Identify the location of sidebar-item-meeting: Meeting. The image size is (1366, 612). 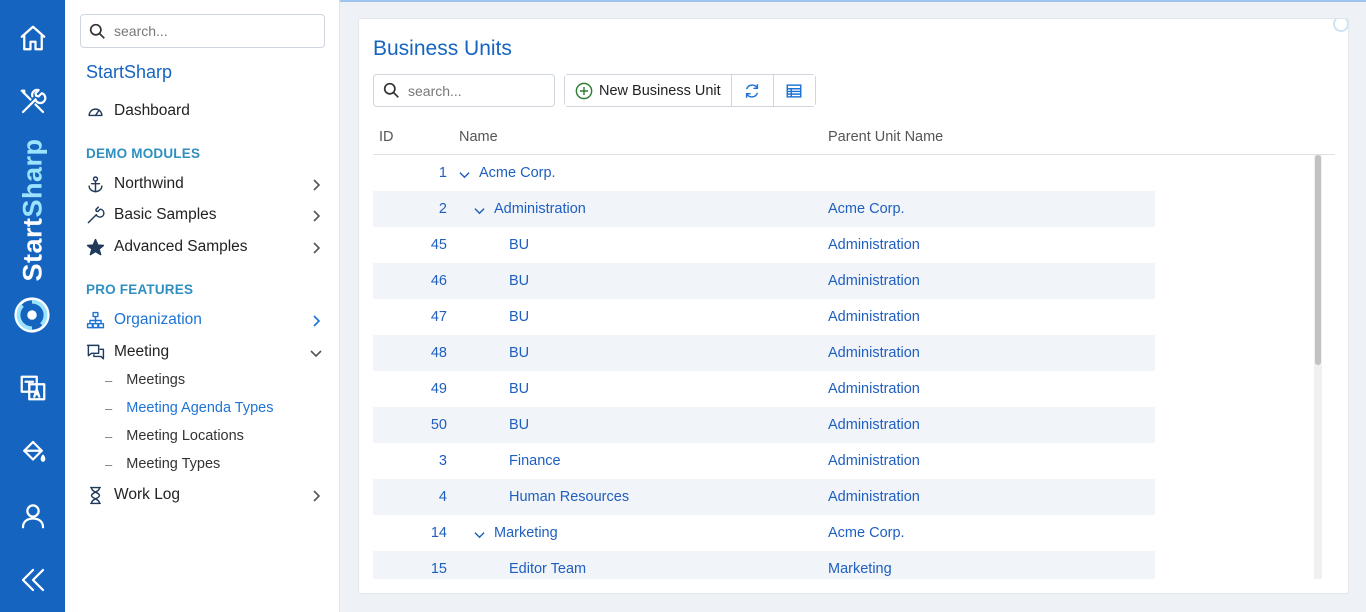
(207, 352).